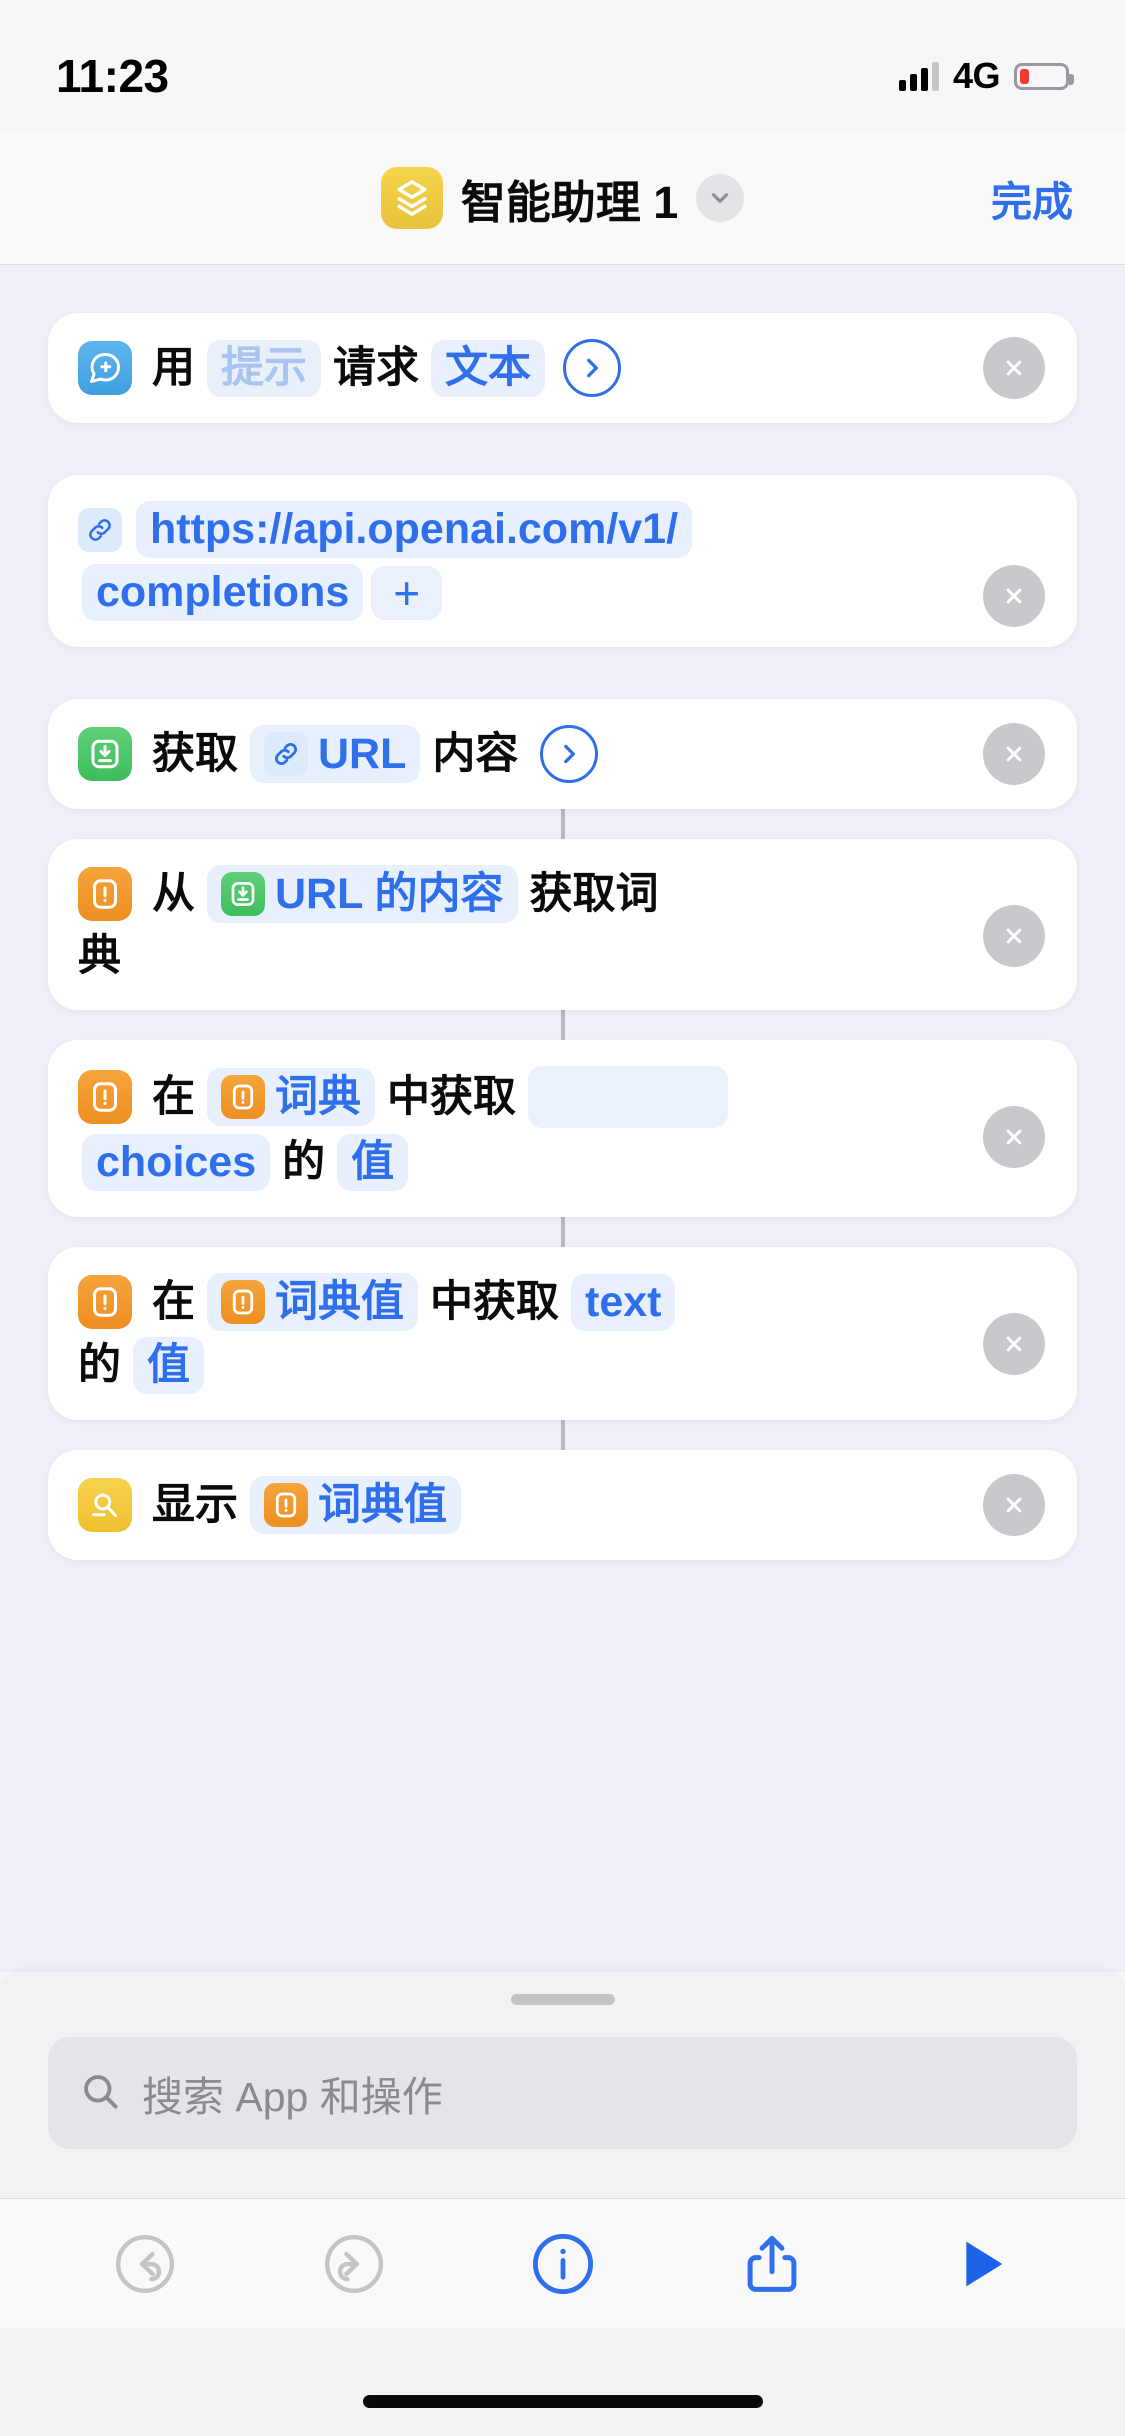  I want to click on parameter-url-variable: URL, so click(335, 754).